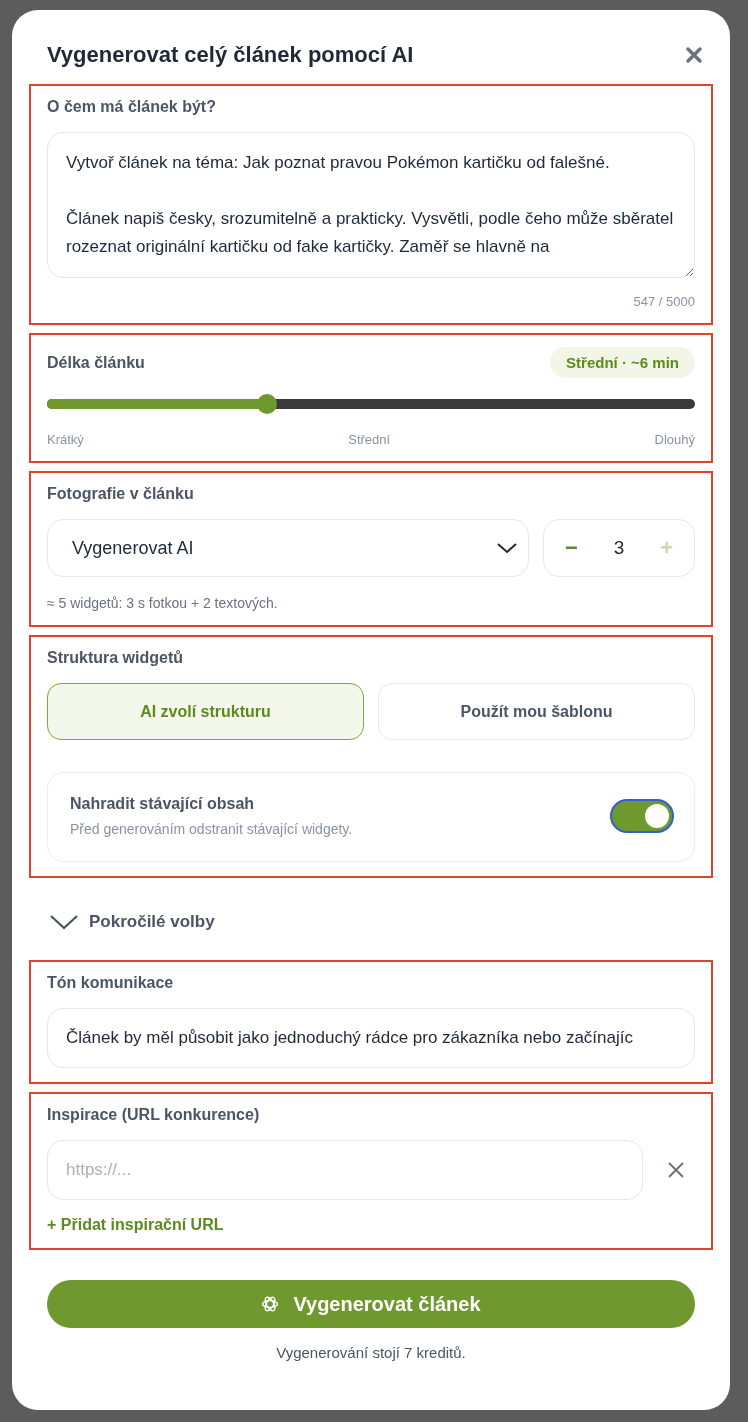 This screenshot has width=748, height=1422. I want to click on field-label: Inspirace (URL konkurence), so click(154, 1115).